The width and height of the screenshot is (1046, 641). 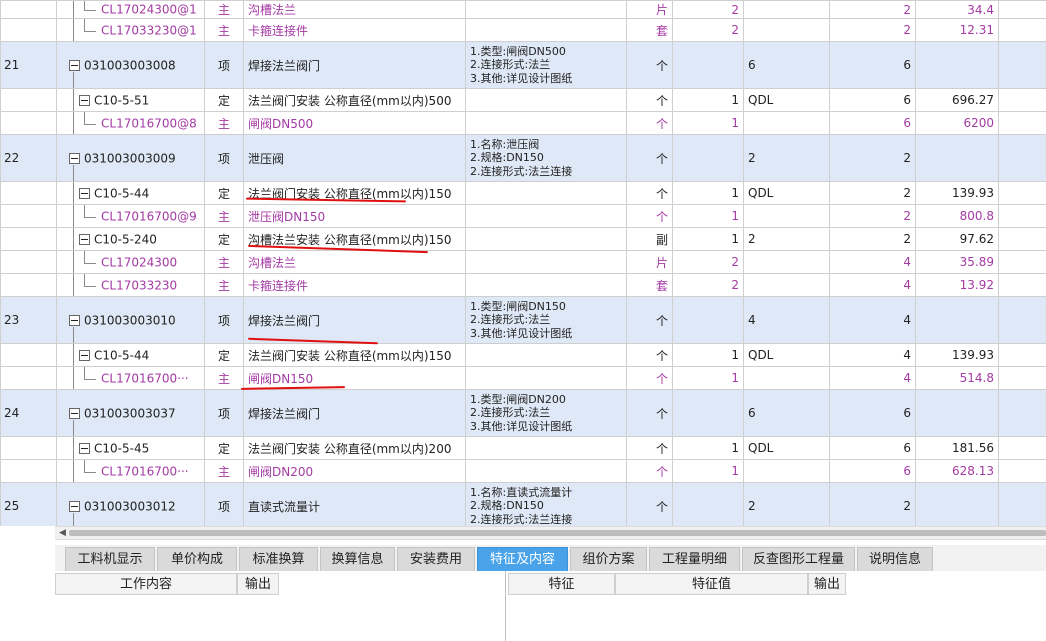 What do you see at coordinates (354, 100) in the screenshot?
I see `name-cell: 法兰阀门安装 公称直径(mm以内)500` at bounding box center [354, 100].